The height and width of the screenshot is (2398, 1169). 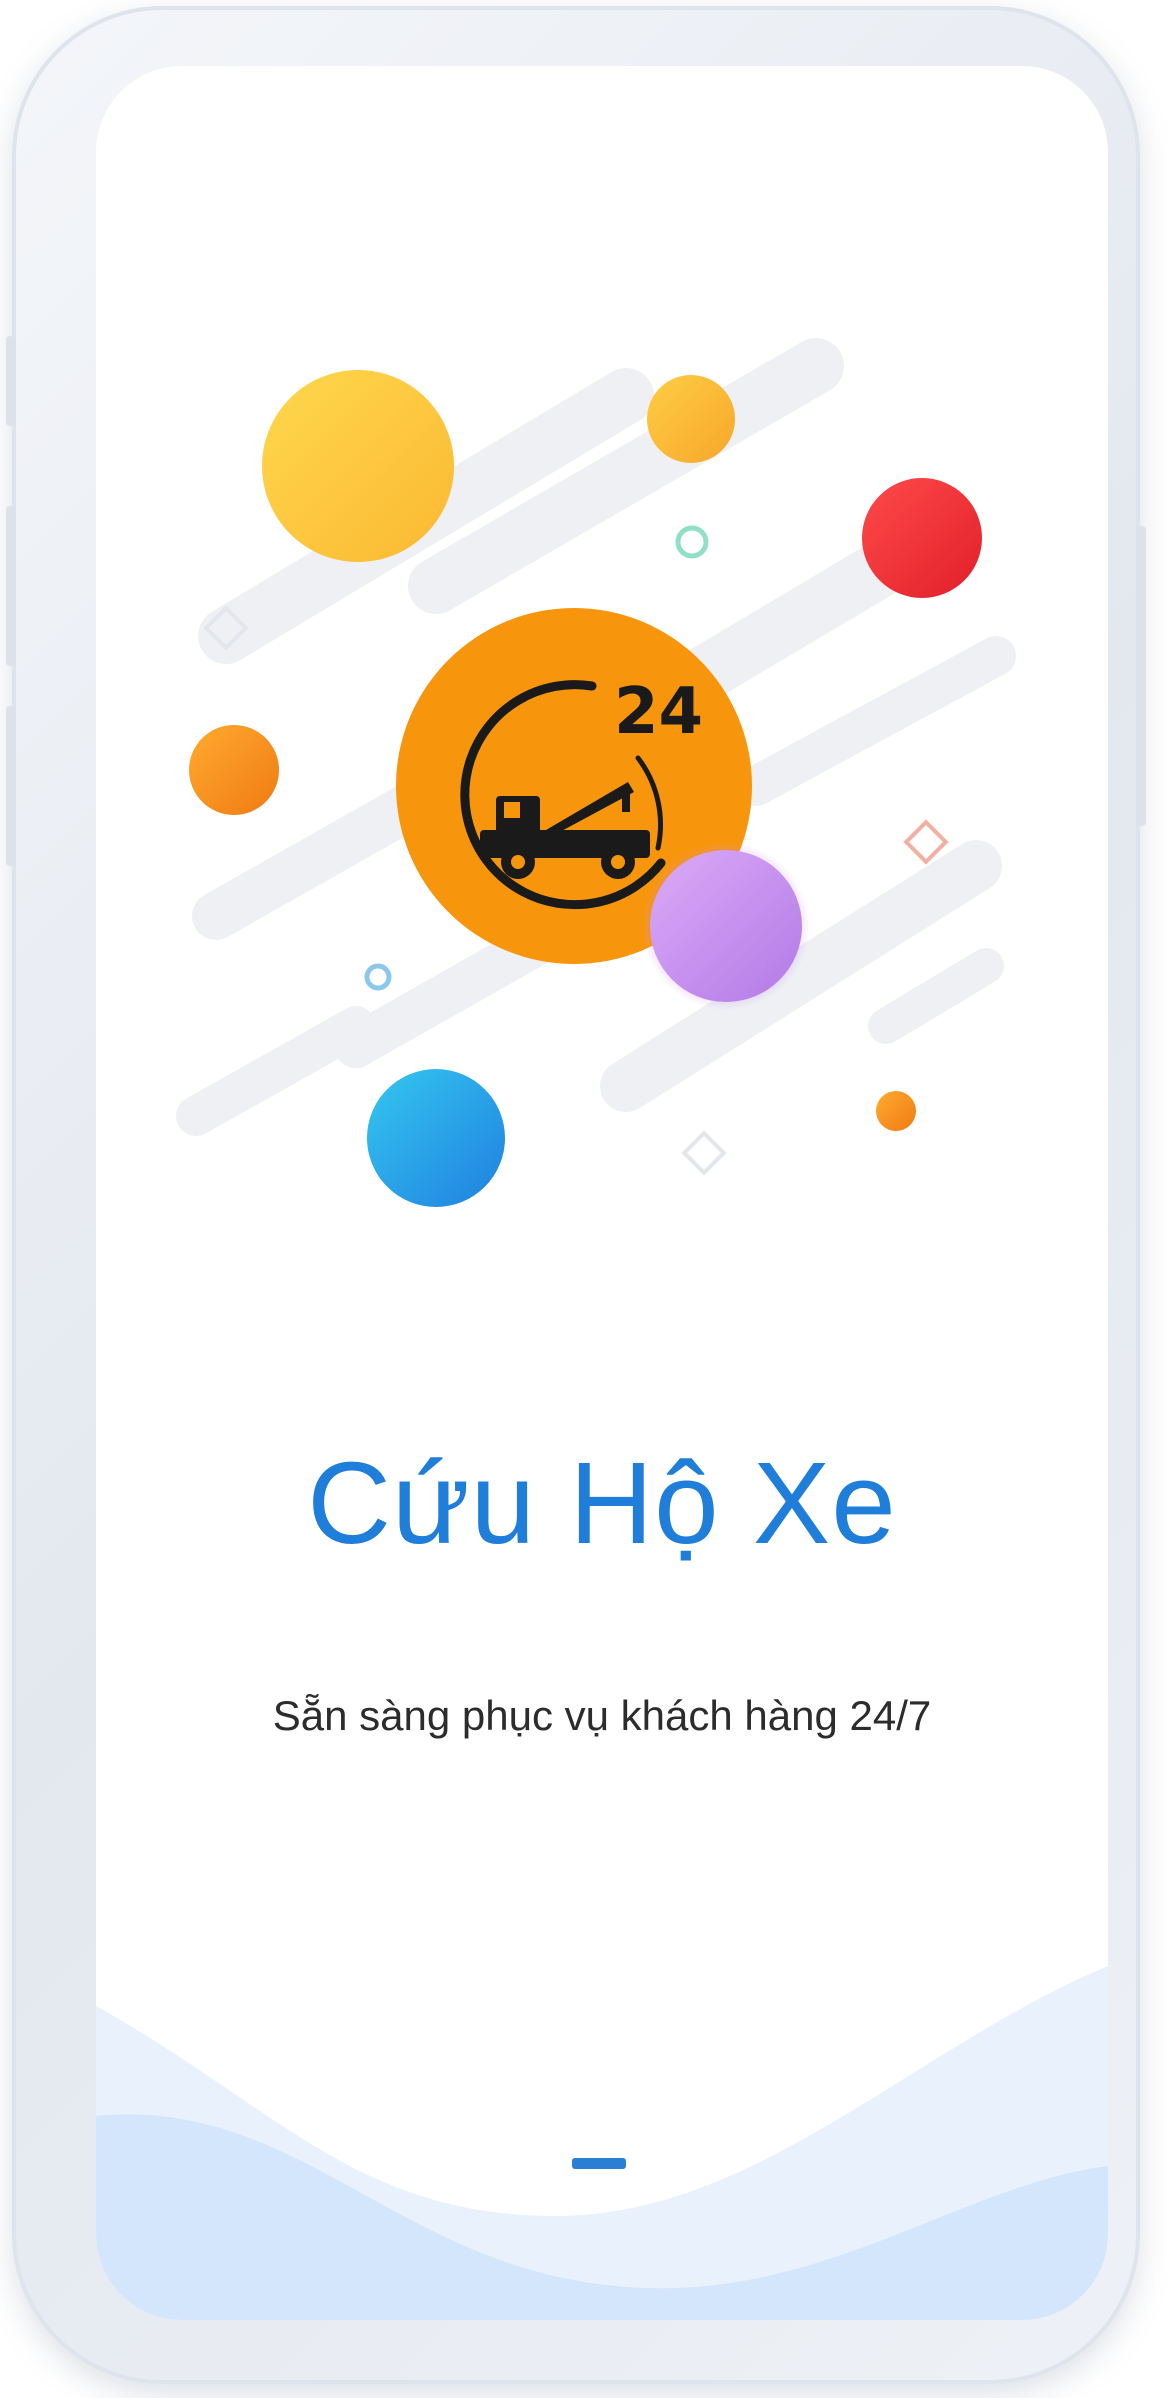 What do you see at coordinates (602, 2143) in the screenshot?
I see `bottom-waves` at bounding box center [602, 2143].